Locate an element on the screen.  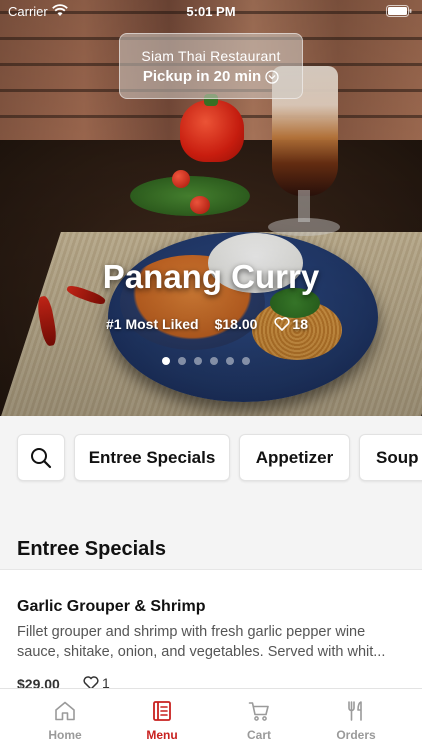
tab-bar: Home Menu Cart Orders is located at coordinates (211, 719).